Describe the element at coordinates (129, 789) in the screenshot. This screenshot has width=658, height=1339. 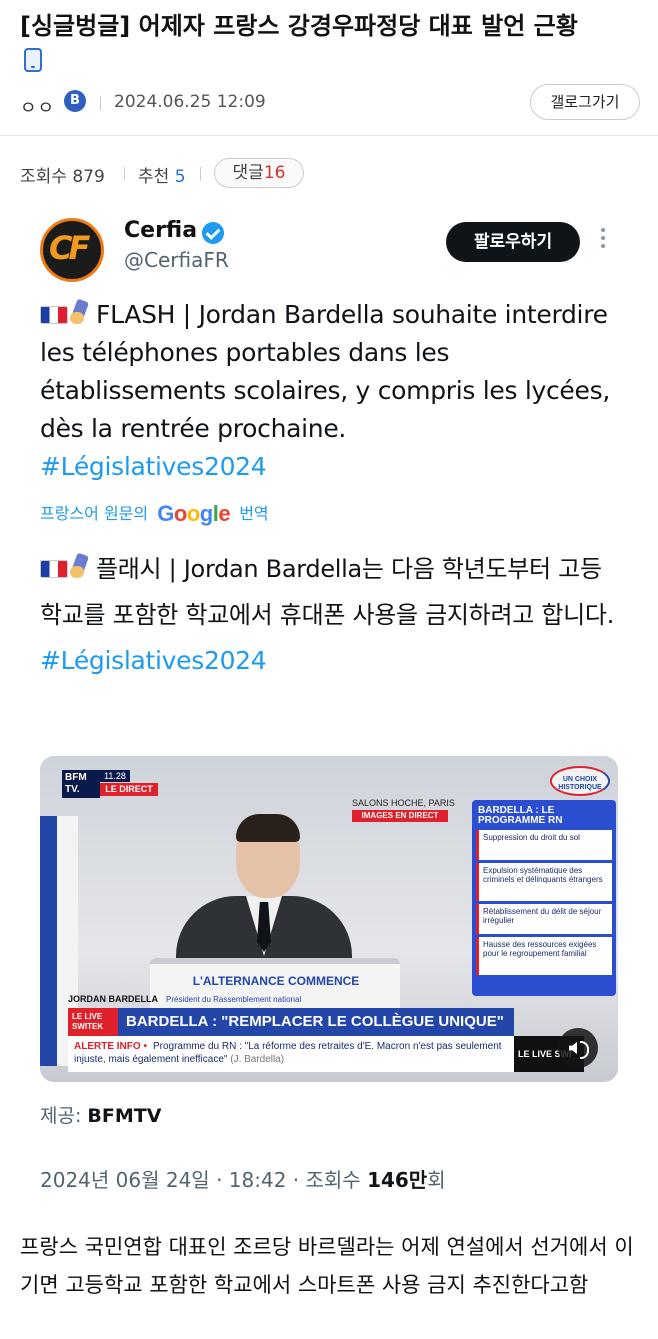
I see `live-tag: LE DIRECT` at that location.